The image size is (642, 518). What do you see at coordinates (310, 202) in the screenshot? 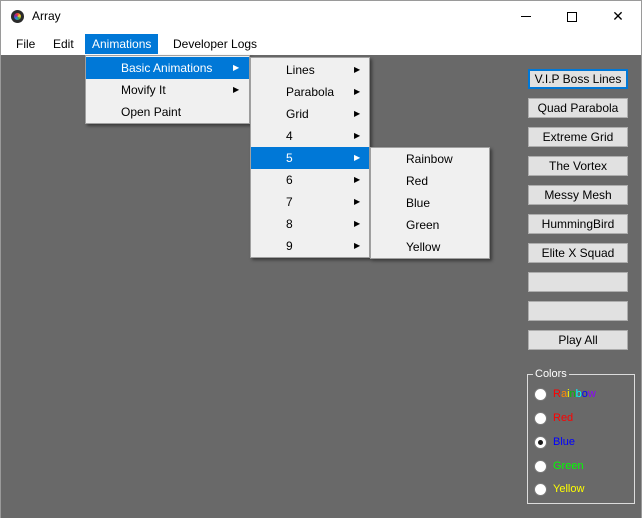
I see `menu-item-7: 7 ▶` at bounding box center [310, 202].